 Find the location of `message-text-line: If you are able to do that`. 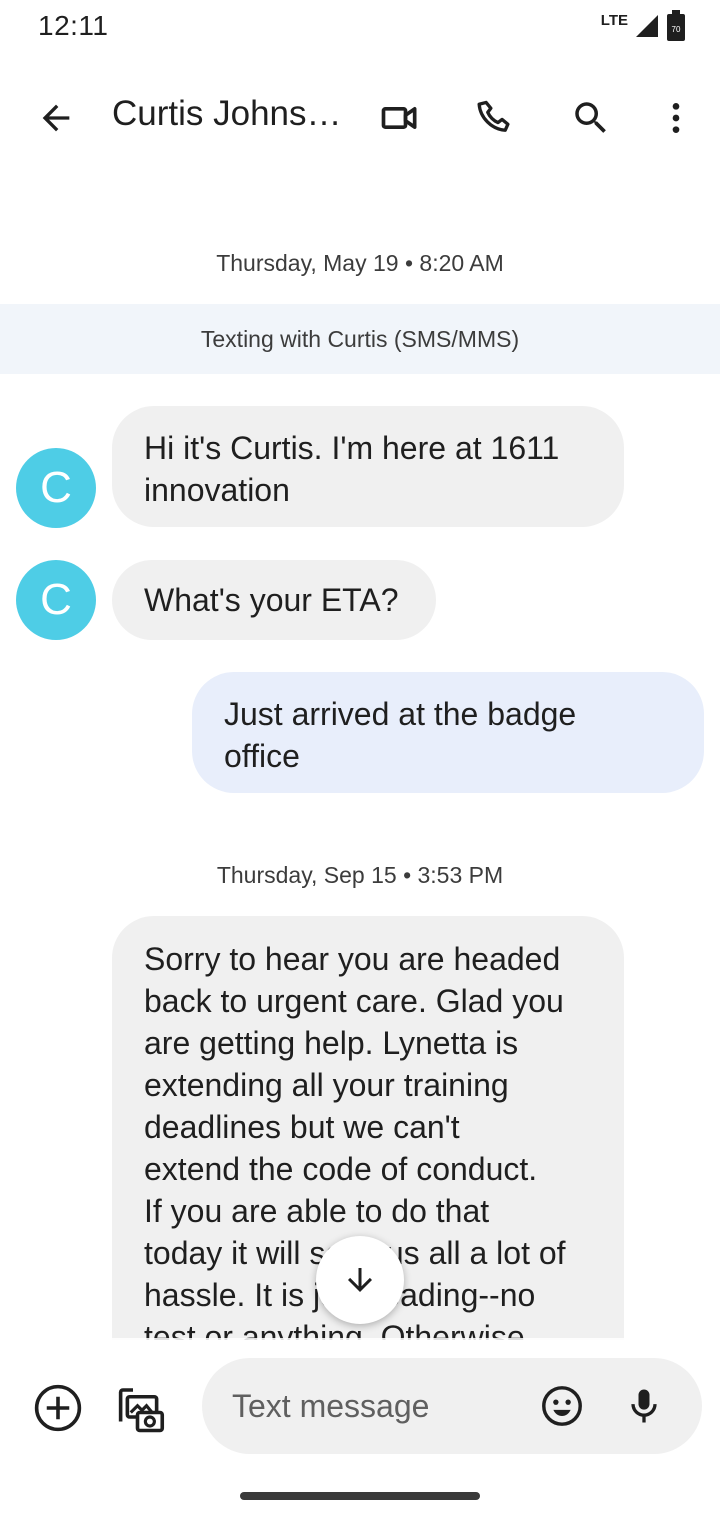

message-text-line: If you are able to do that is located at coordinates (317, 1211).